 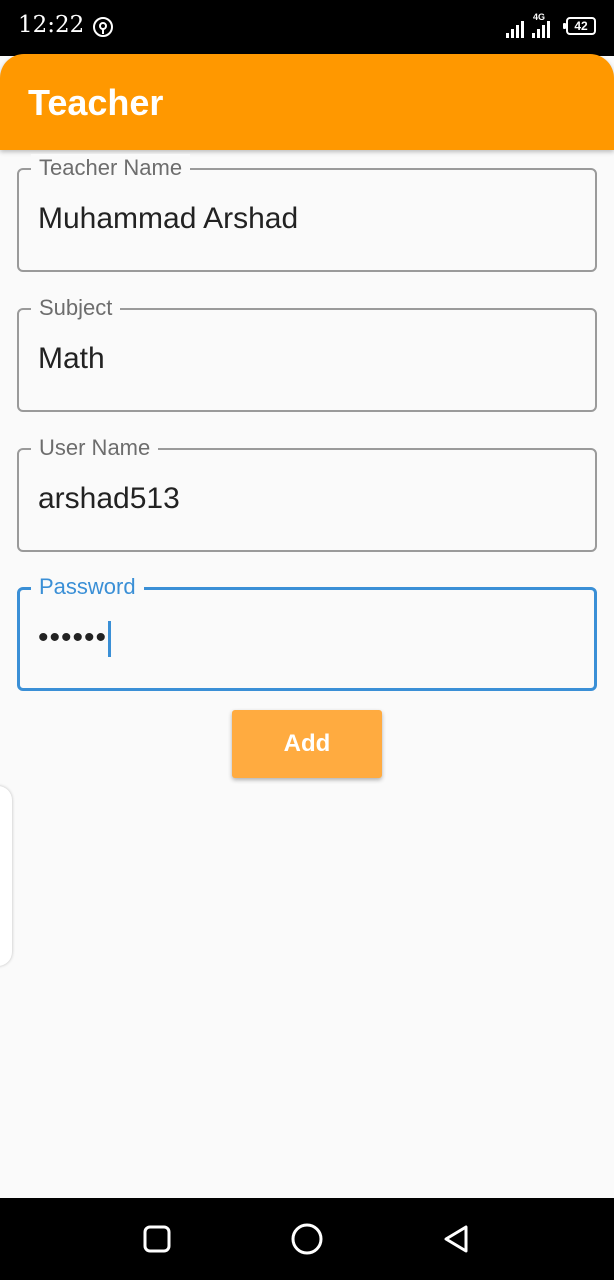 What do you see at coordinates (531, 28) in the screenshot?
I see `signal-icon` at bounding box center [531, 28].